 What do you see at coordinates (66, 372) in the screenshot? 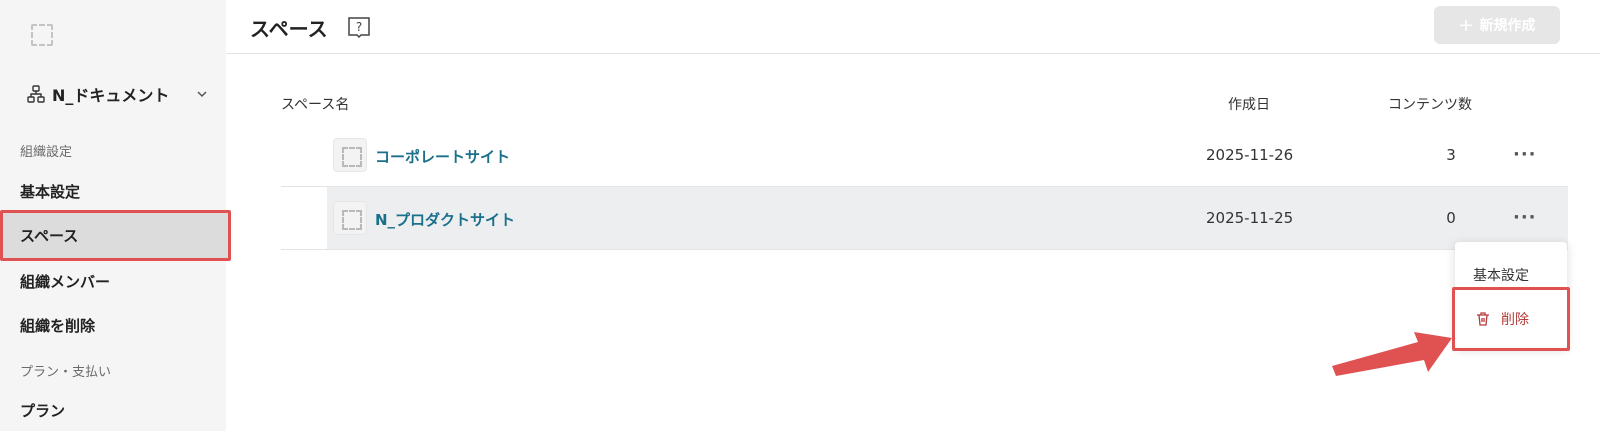
I see `section-label-plan-billing: プラン・支払い` at bounding box center [66, 372].